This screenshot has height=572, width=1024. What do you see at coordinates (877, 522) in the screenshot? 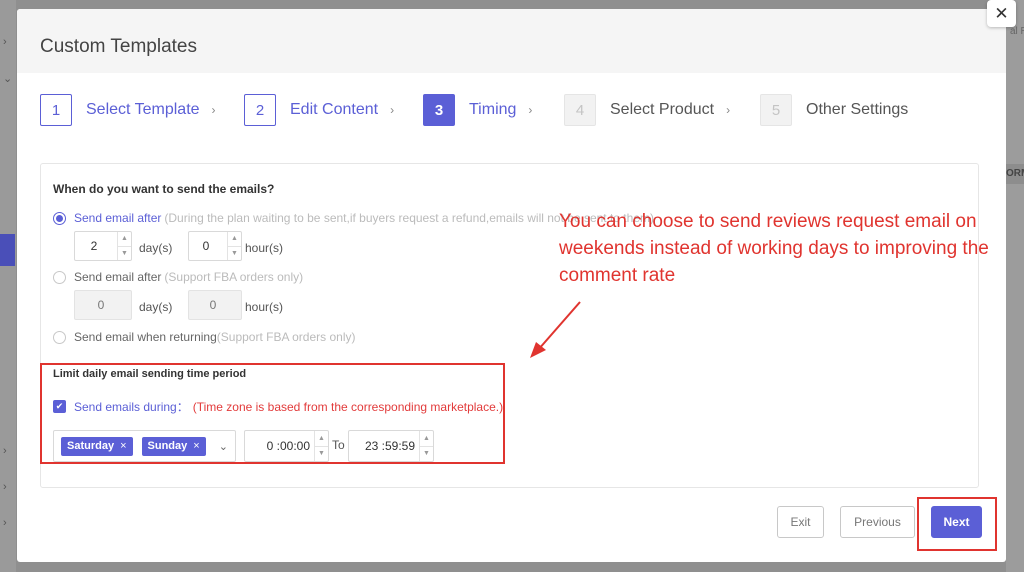
I see `previous-button: Previous` at bounding box center [877, 522].